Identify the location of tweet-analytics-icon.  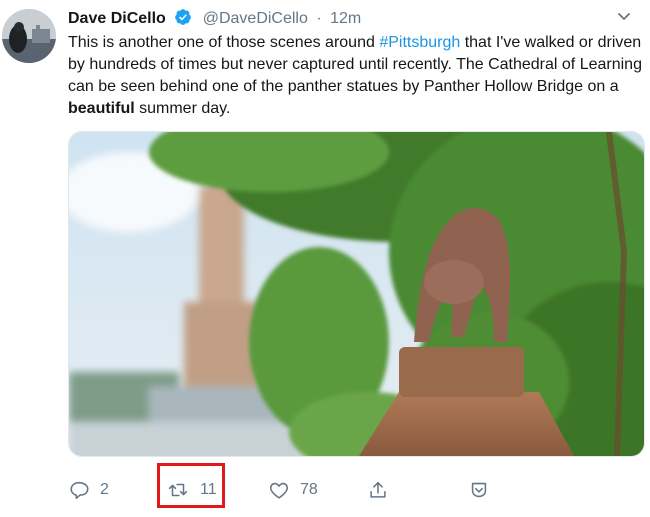
(479, 490).